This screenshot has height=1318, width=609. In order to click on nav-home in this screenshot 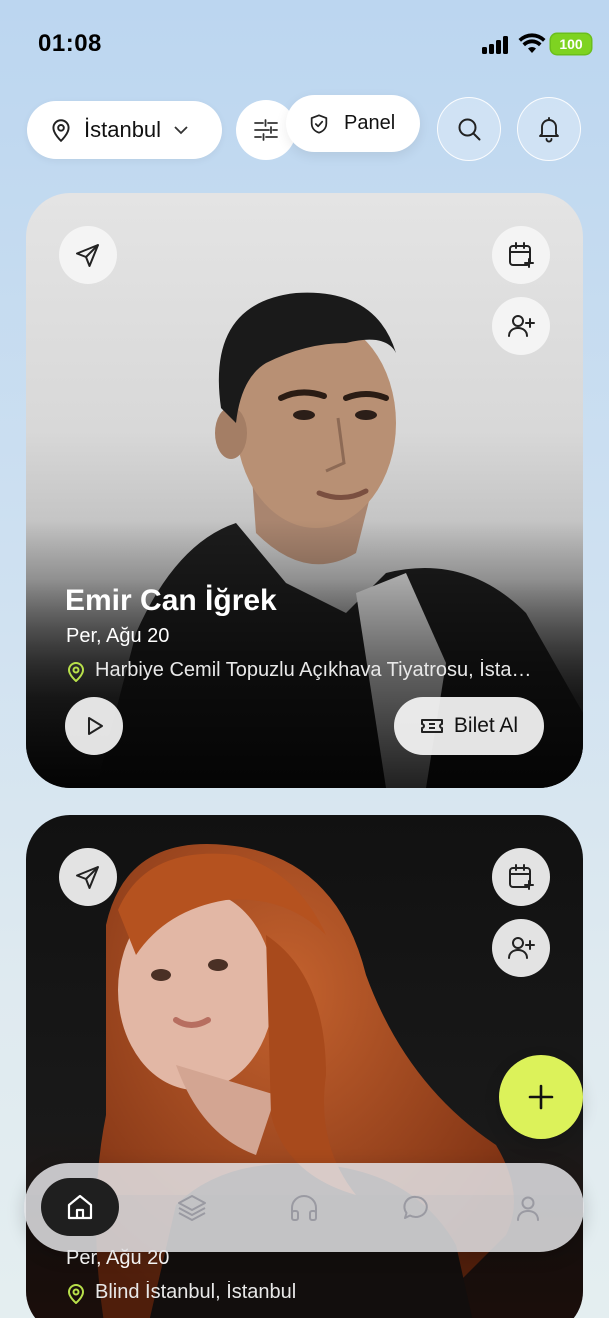, I will do `click(80, 1207)`.